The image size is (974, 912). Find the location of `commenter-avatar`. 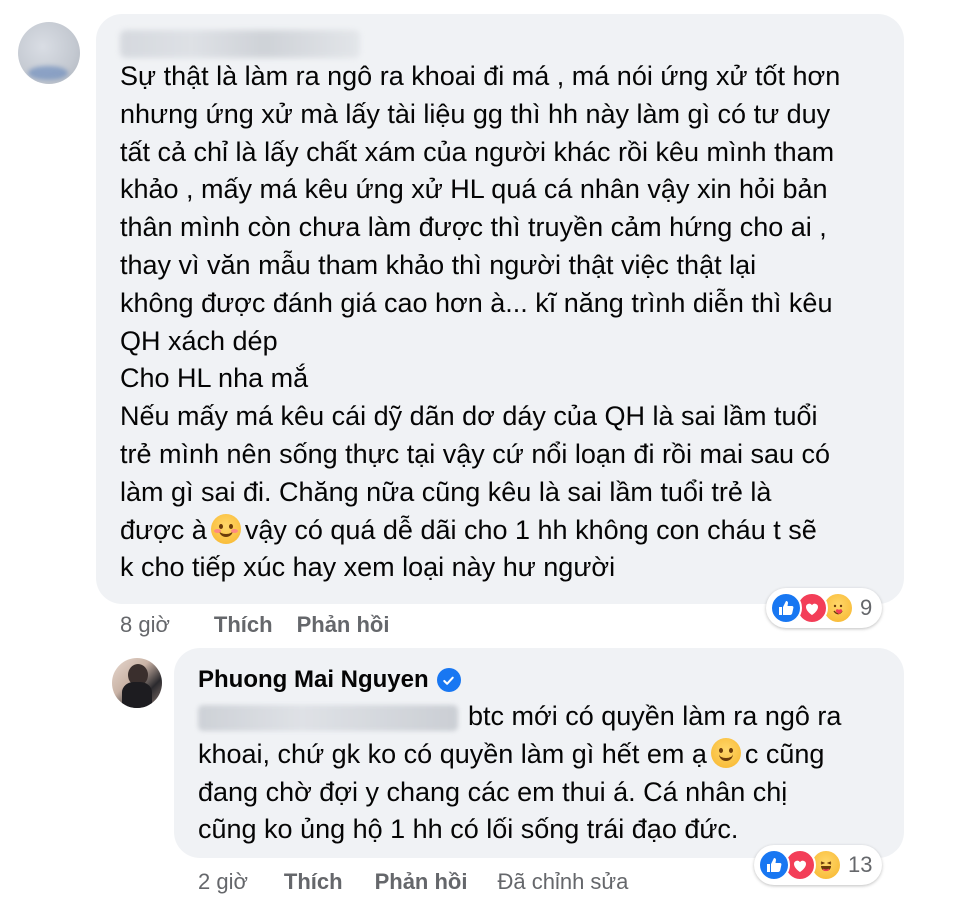

commenter-avatar is located at coordinates (49, 53).